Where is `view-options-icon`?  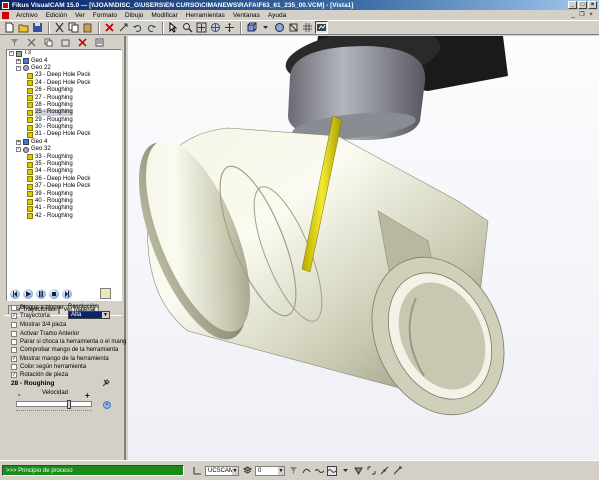 view-options-icon is located at coordinates (345, 471).